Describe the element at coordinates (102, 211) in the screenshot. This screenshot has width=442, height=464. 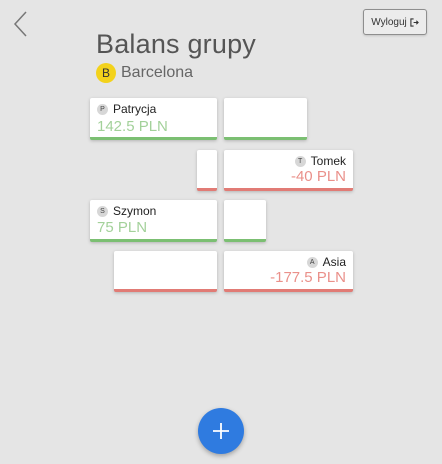
I see `avatar: S` at that location.